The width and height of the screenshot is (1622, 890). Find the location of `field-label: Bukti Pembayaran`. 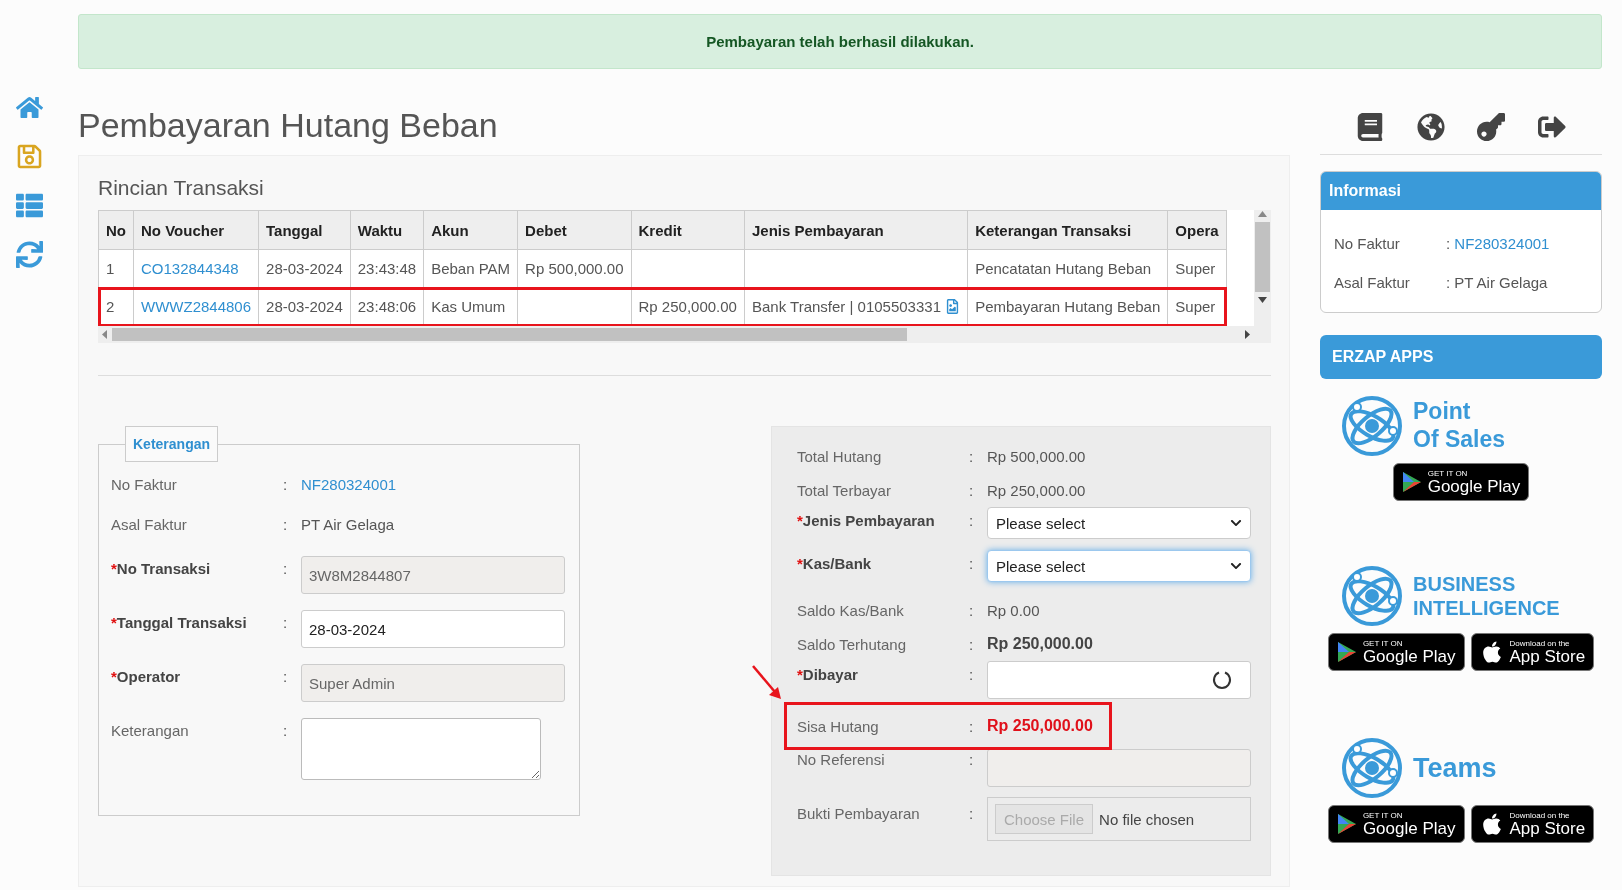

field-label: Bukti Pembayaran is located at coordinates (859, 813).